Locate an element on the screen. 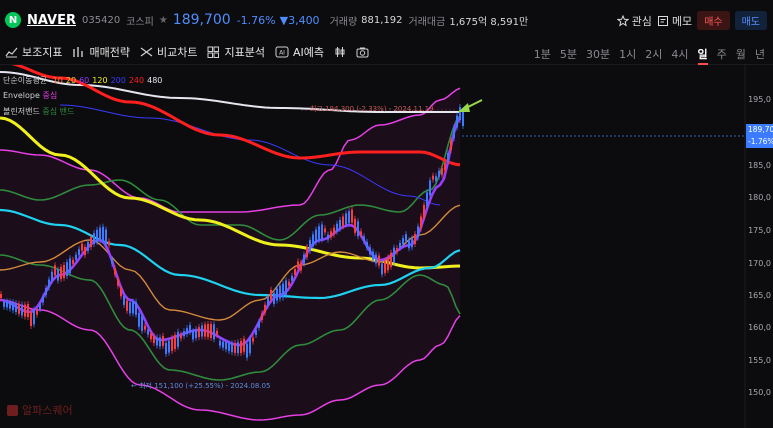 The height and width of the screenshot is (428, 773). toolbar-analysis-button: 지표분석 is located at coordinates (236, 52).